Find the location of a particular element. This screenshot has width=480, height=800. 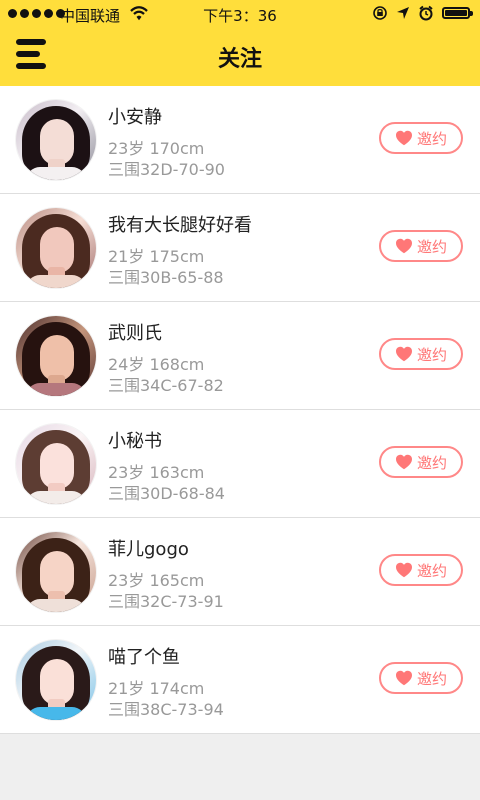

profile-name: 小秘书 is located at coordinates (135, 441).